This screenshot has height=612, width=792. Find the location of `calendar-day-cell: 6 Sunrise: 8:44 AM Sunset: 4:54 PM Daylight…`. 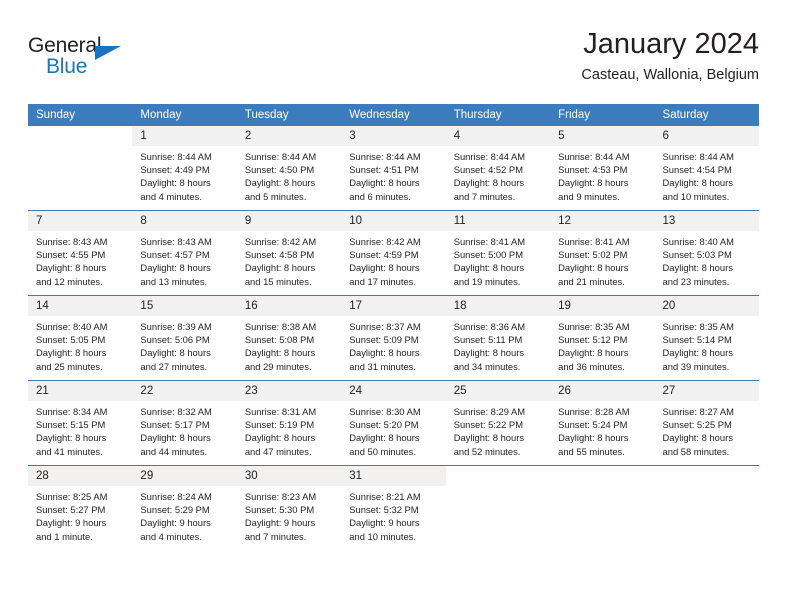

calendar-day-cell: 6 Sunrise: 8:44 AM Sunset: 4:54 PM Daylight… is located at coordinates (706, 168).